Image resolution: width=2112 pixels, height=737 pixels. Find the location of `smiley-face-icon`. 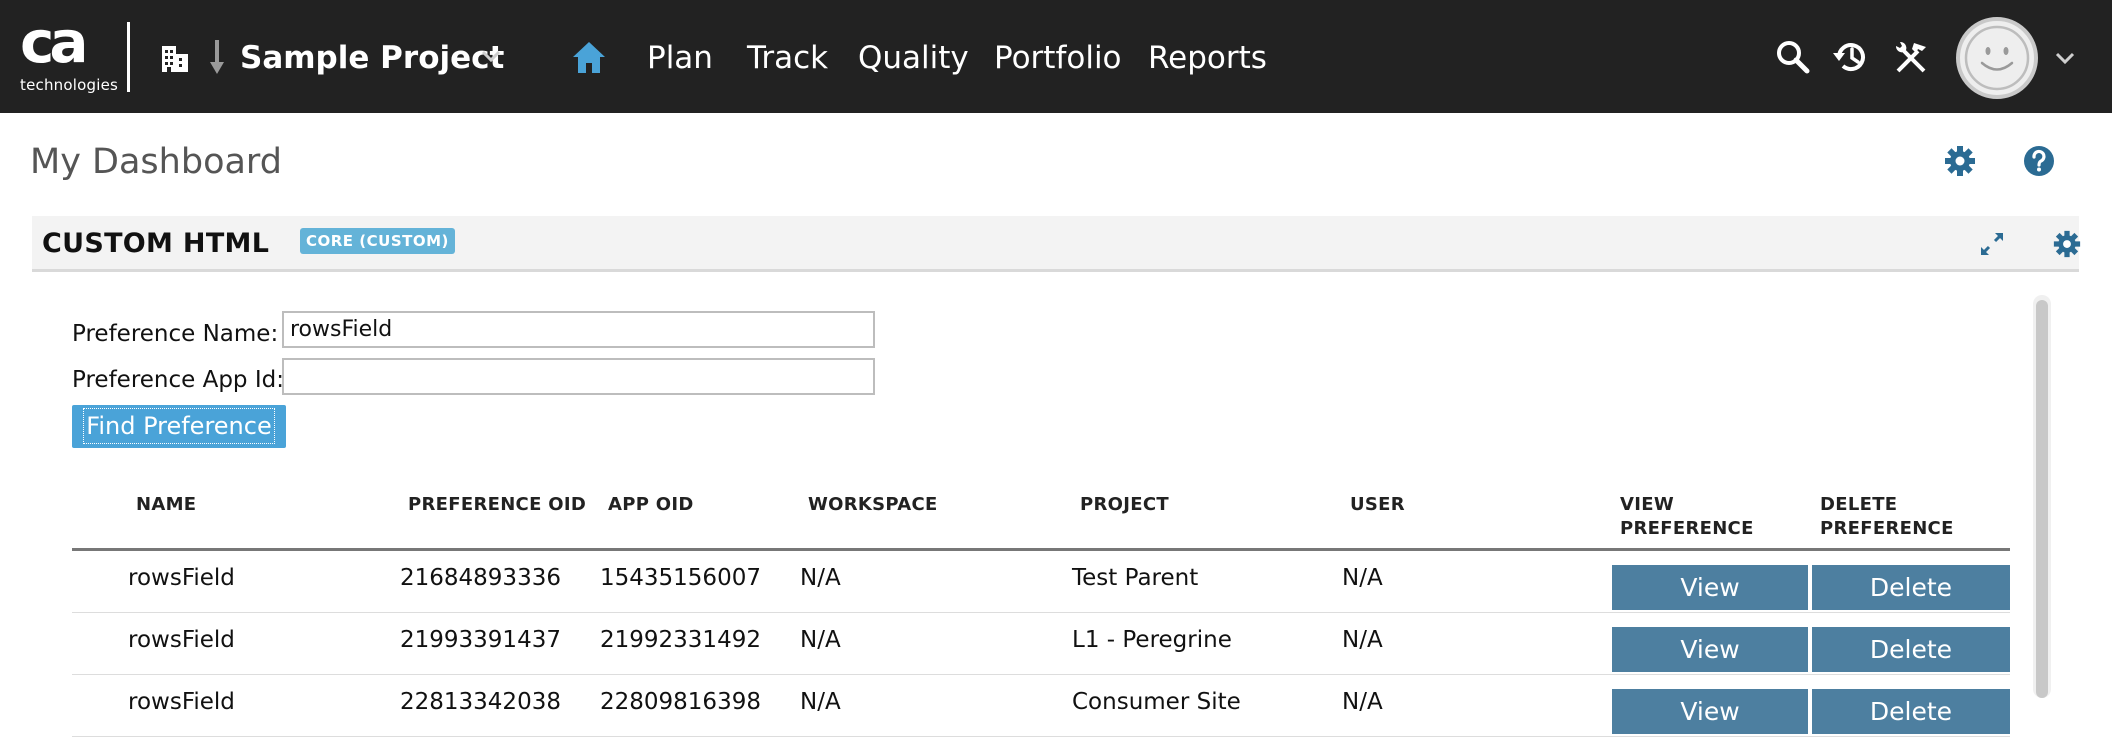

smiley-face-icon is located at coordinates (1997, 58).